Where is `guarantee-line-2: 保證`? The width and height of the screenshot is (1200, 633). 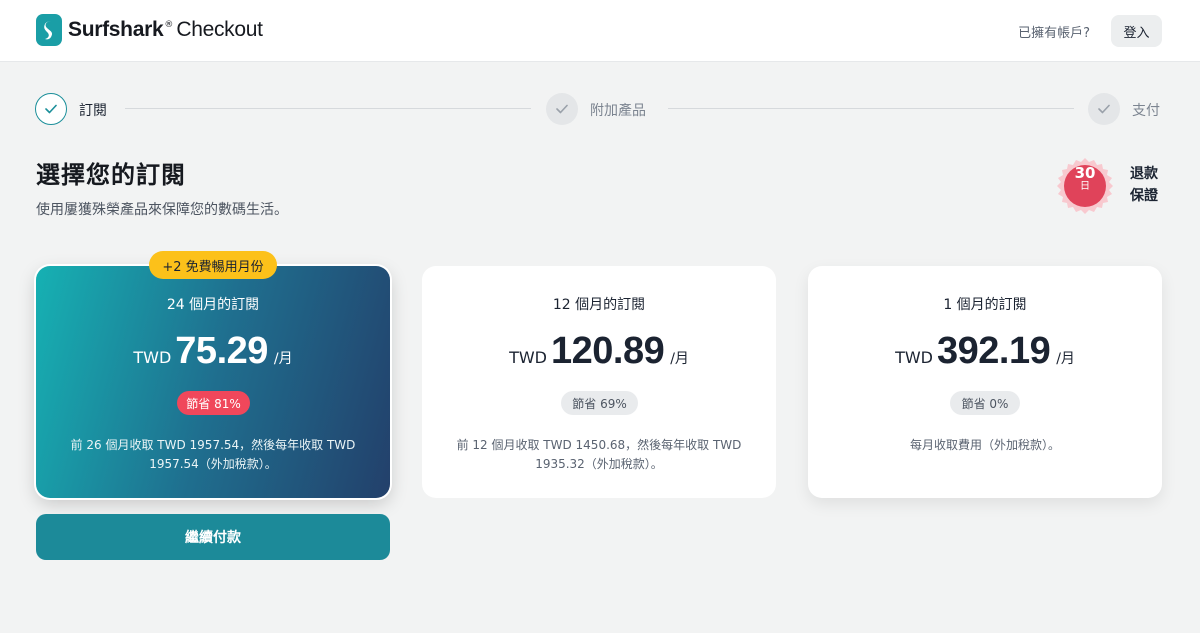
guarantee-line-2: 保證 is located at coordinates (1144, 196).